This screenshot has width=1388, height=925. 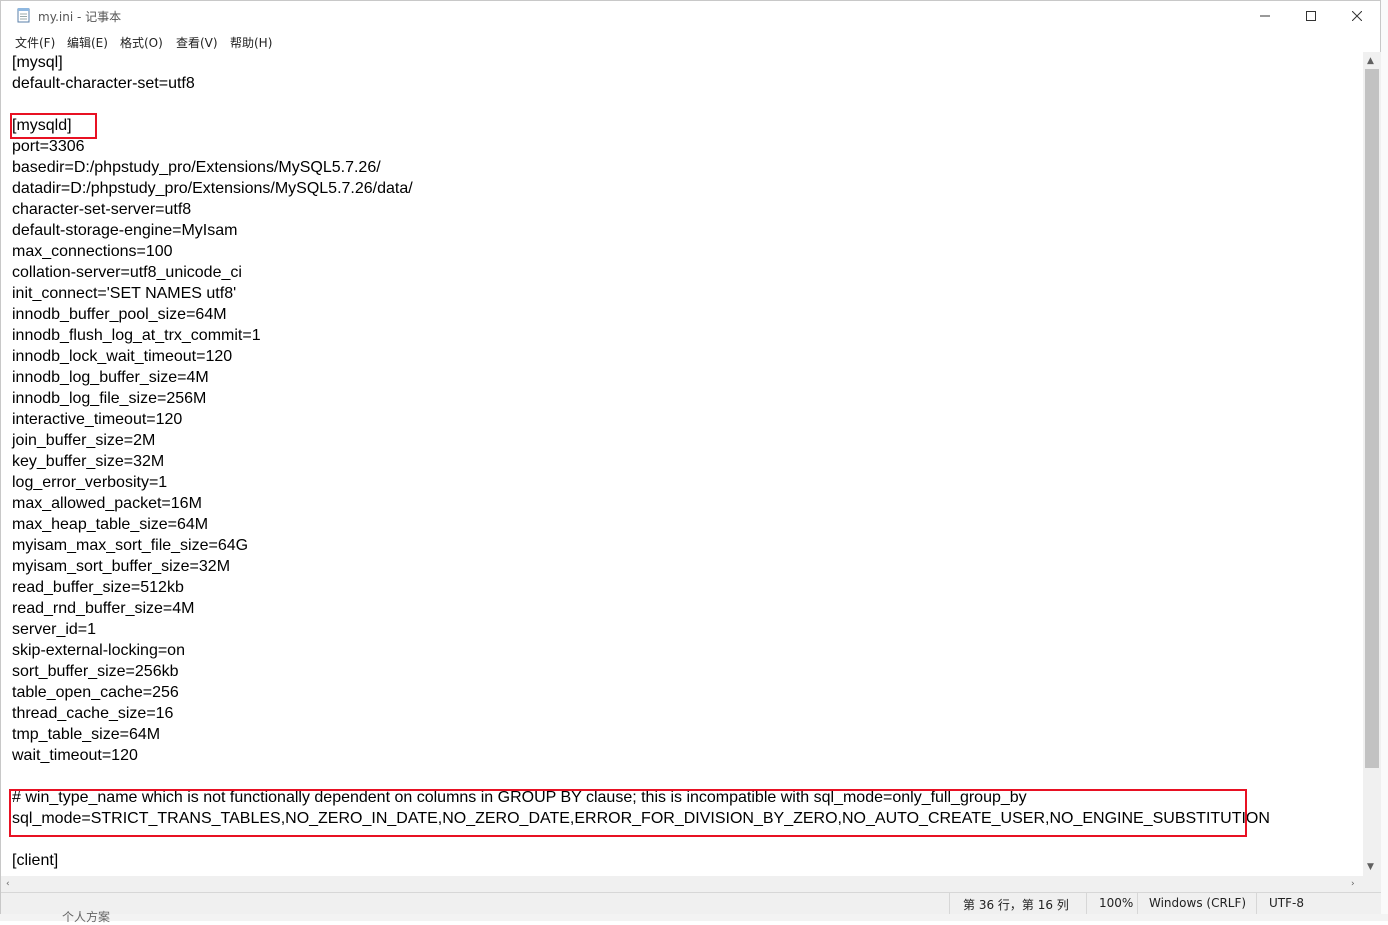 I want to click on editor-line: max_heap_table_size=64M, so click(x=110, y=524).